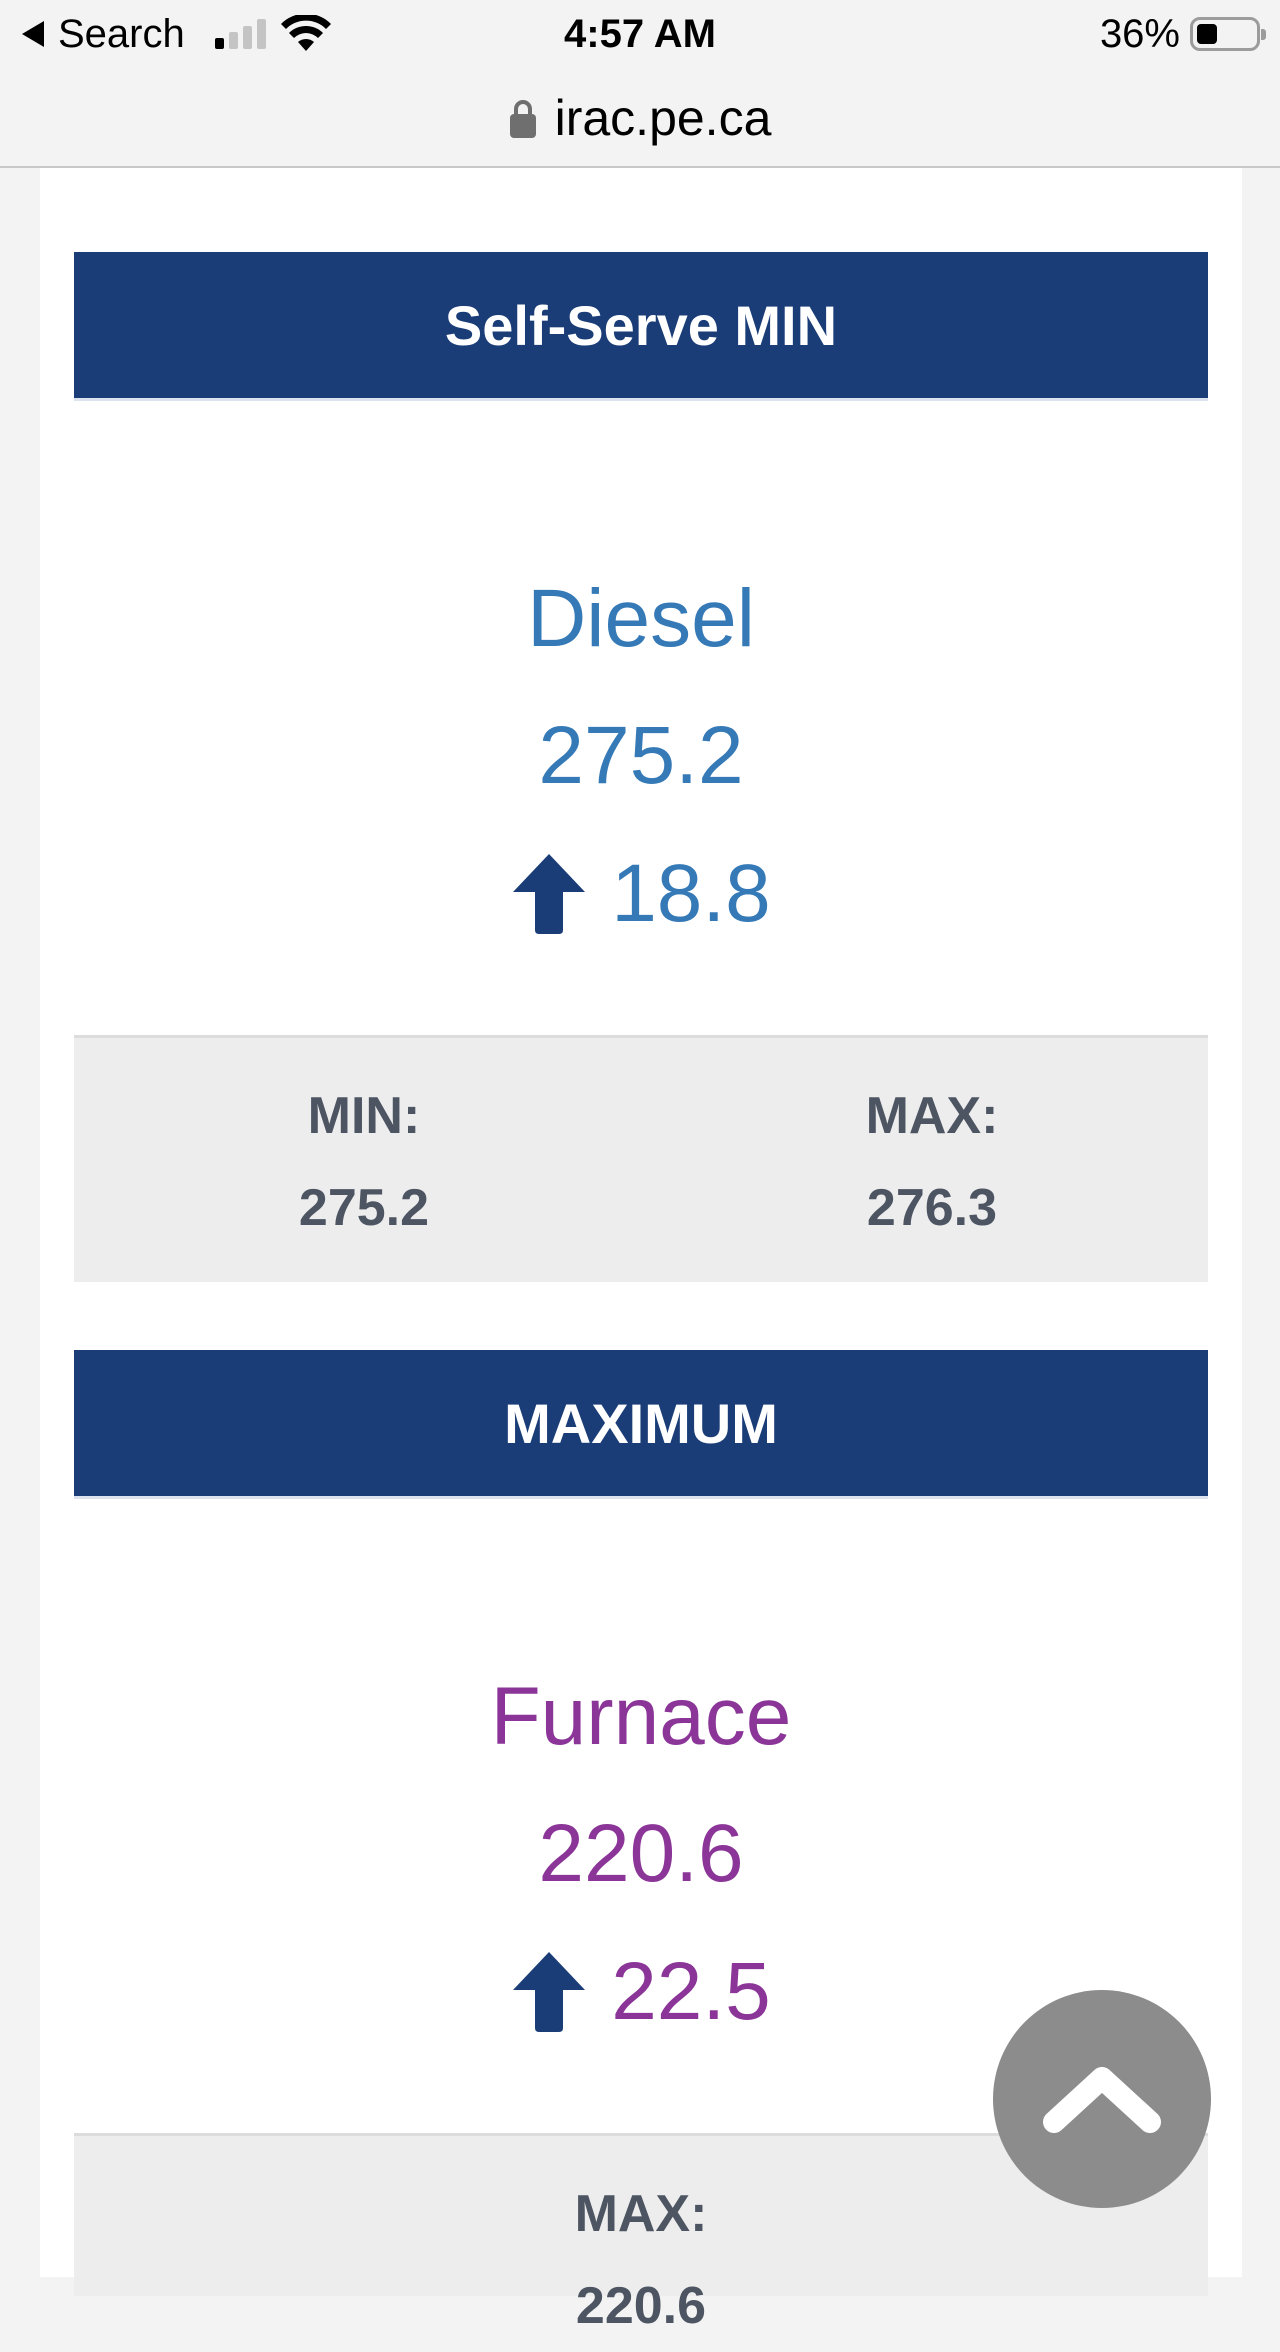 The image size is (1280, 2352). I want to click on chevron-up-icon, so click(1102, 2100).